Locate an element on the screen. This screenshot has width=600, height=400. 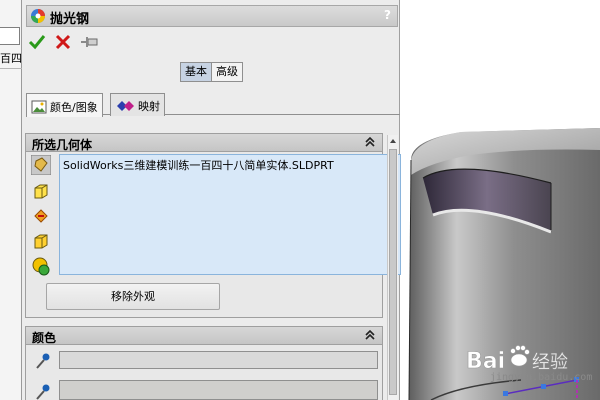
panel-scrollbar is located at coordinates (392, 267).